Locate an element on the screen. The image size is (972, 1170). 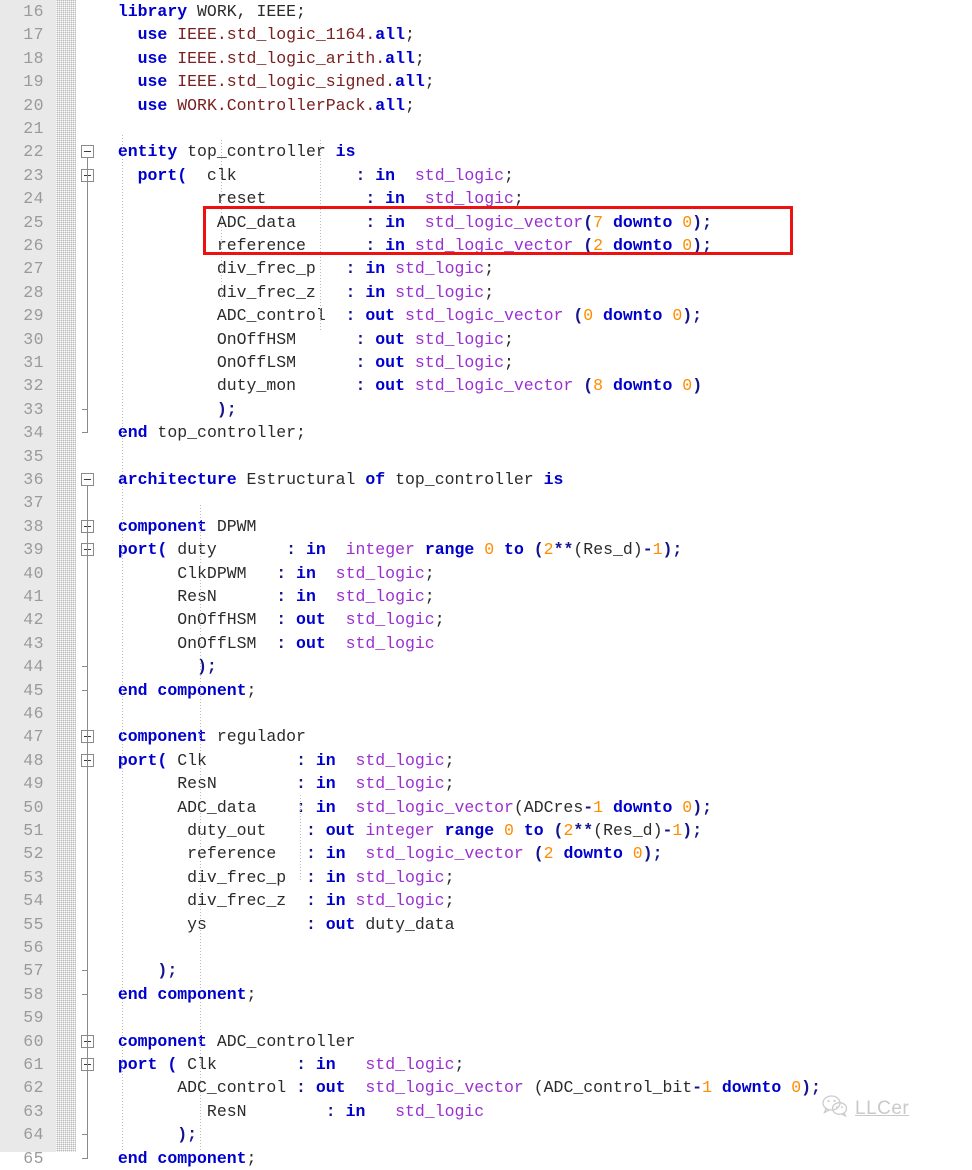
line-code: library WORK, IEEE; is located at coordinates (202, 11).